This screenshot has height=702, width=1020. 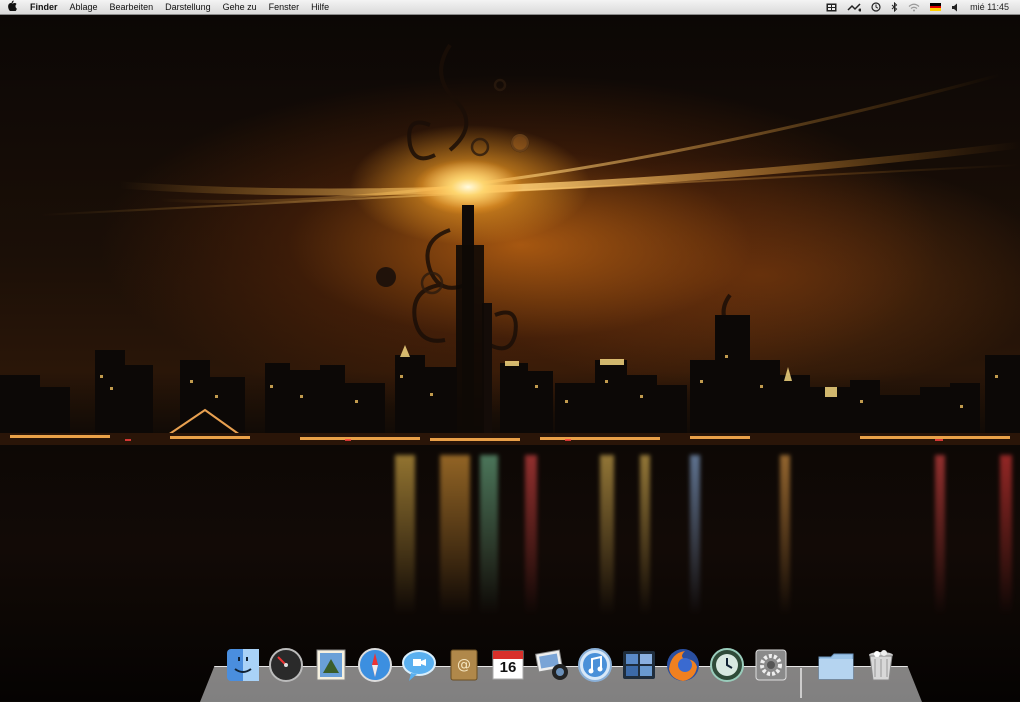 What do you see at coordinates (12, 7) in the screenshot?
I see `apple-icon` at bounding box center [12, 7].